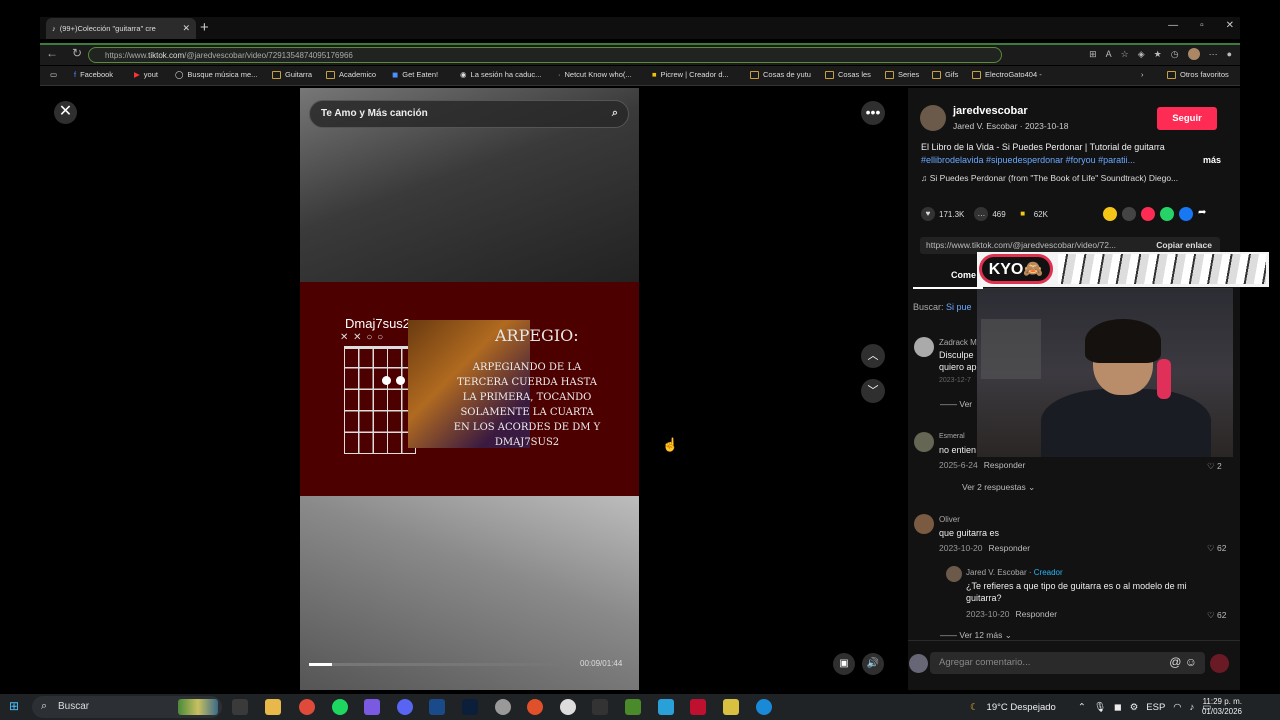 The image size is (1280, 720). What do you see at coordinates (1183, 662) in the screenshot?
I see `mention-emoji-icons: @ ☺` at bounding box center [1183, 662].